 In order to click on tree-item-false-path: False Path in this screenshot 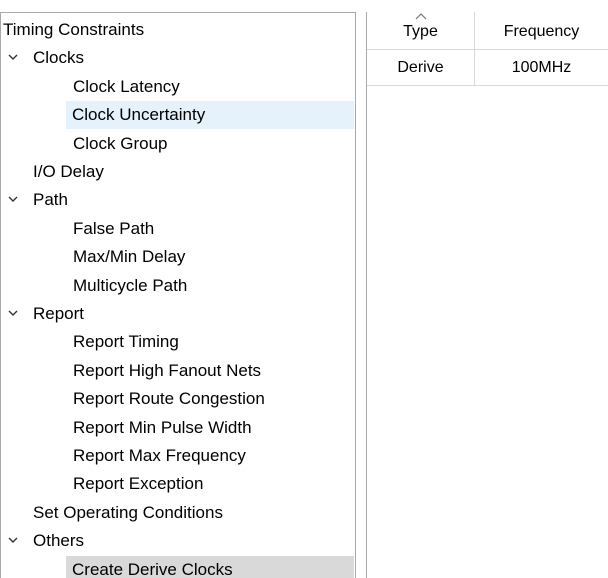, I will do `click(178, 229)`.